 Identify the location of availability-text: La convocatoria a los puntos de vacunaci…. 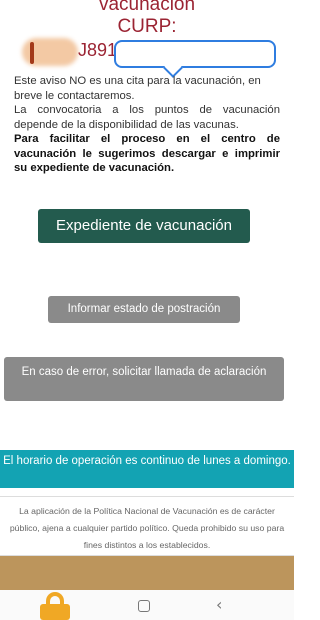
(147, 117).